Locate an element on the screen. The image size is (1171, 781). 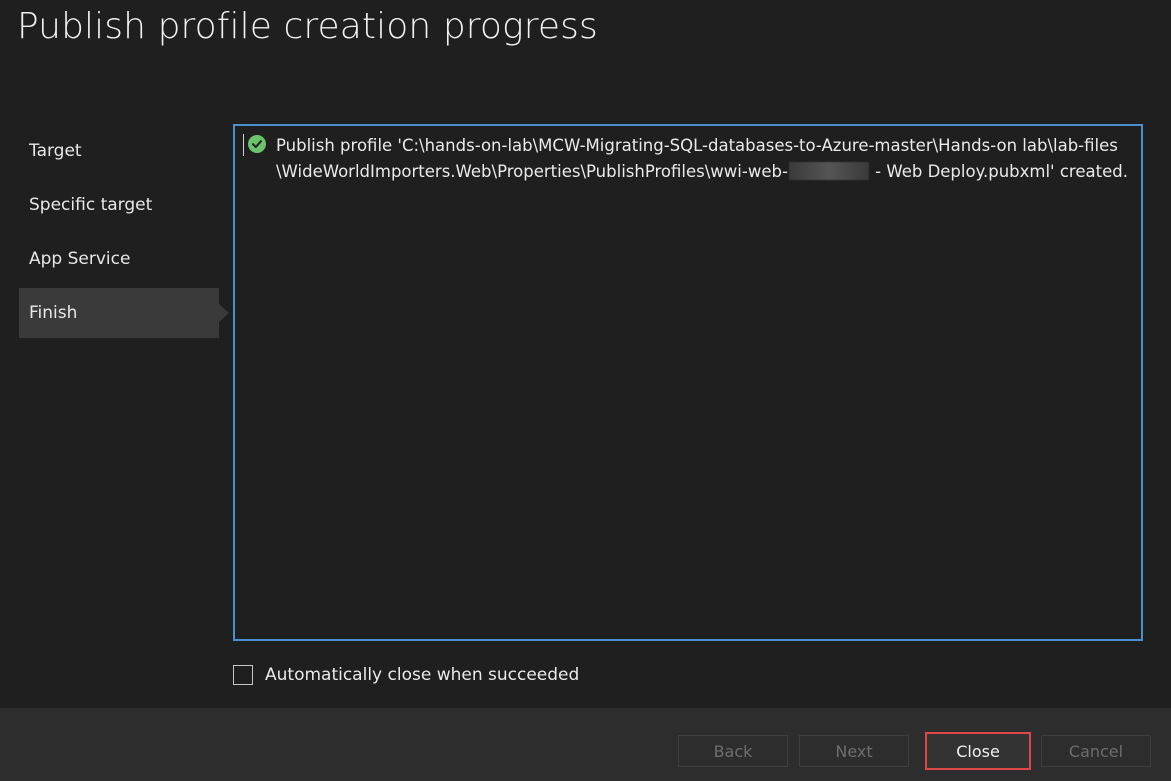
auto-close-label: Automatically close when succeeded is located at coordinates (422, 675).